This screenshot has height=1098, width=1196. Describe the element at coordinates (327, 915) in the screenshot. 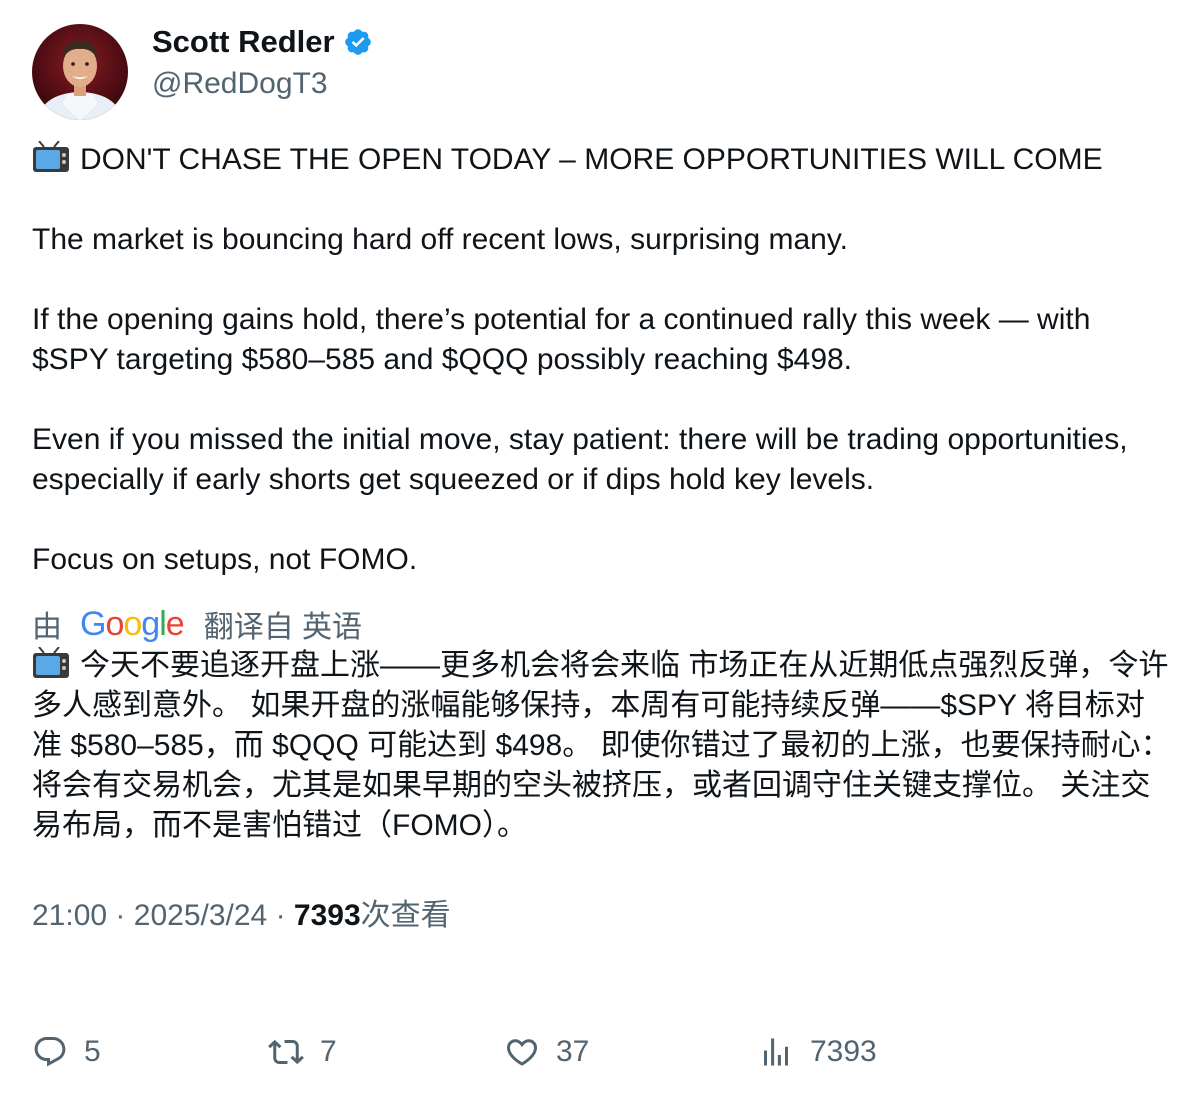

I see `views-count: 7393` at that location.